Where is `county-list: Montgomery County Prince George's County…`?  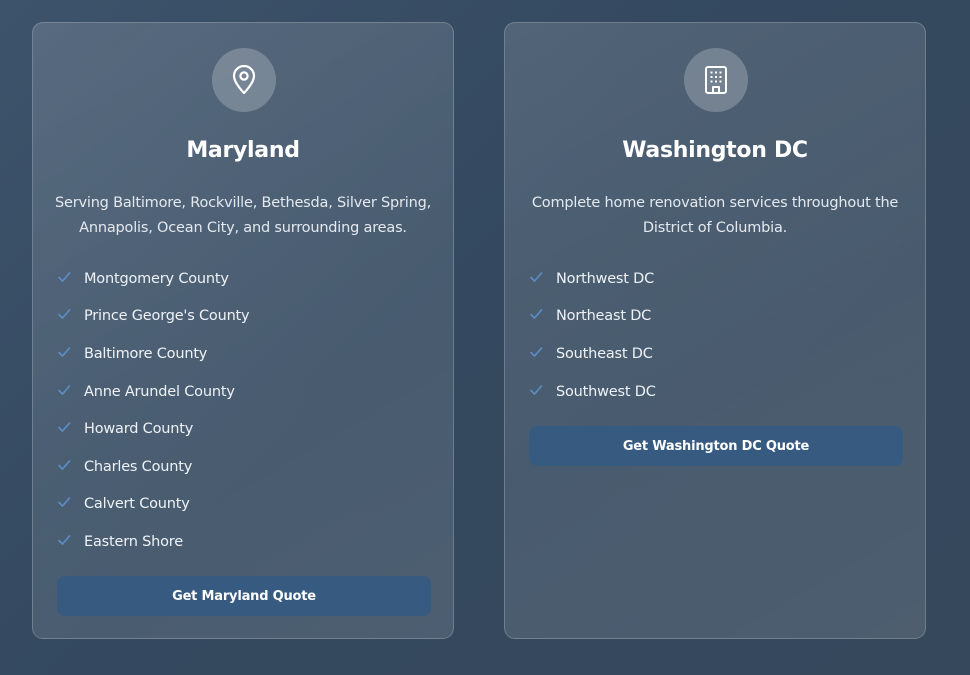 county-list: Montgomery County Prince George's County… is located at coordinates (153, 410).